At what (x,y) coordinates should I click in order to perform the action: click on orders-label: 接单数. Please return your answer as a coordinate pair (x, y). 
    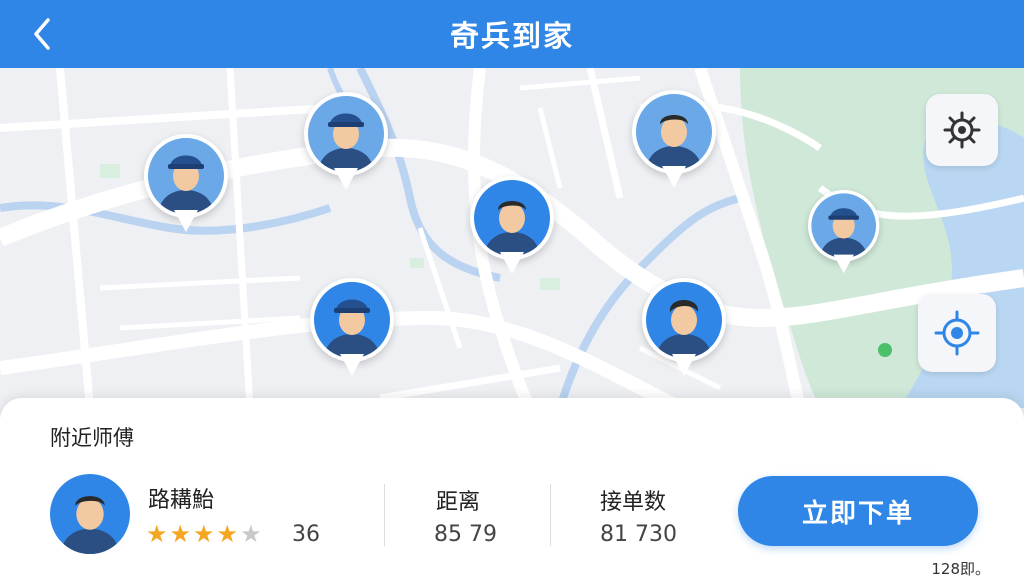
    Looking at the image, I should click on (633, 502).